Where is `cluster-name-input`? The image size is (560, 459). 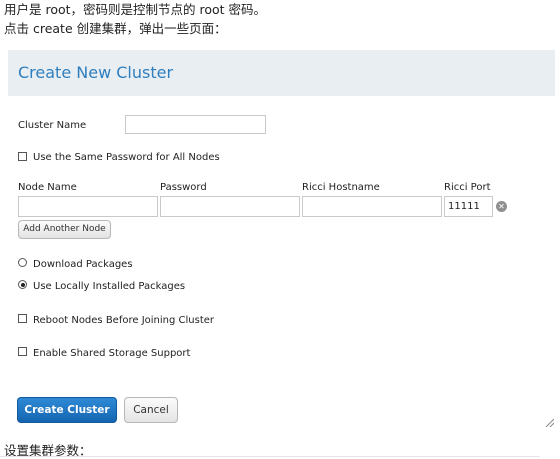 cluster-name-input is located at coordinates (195, 124).